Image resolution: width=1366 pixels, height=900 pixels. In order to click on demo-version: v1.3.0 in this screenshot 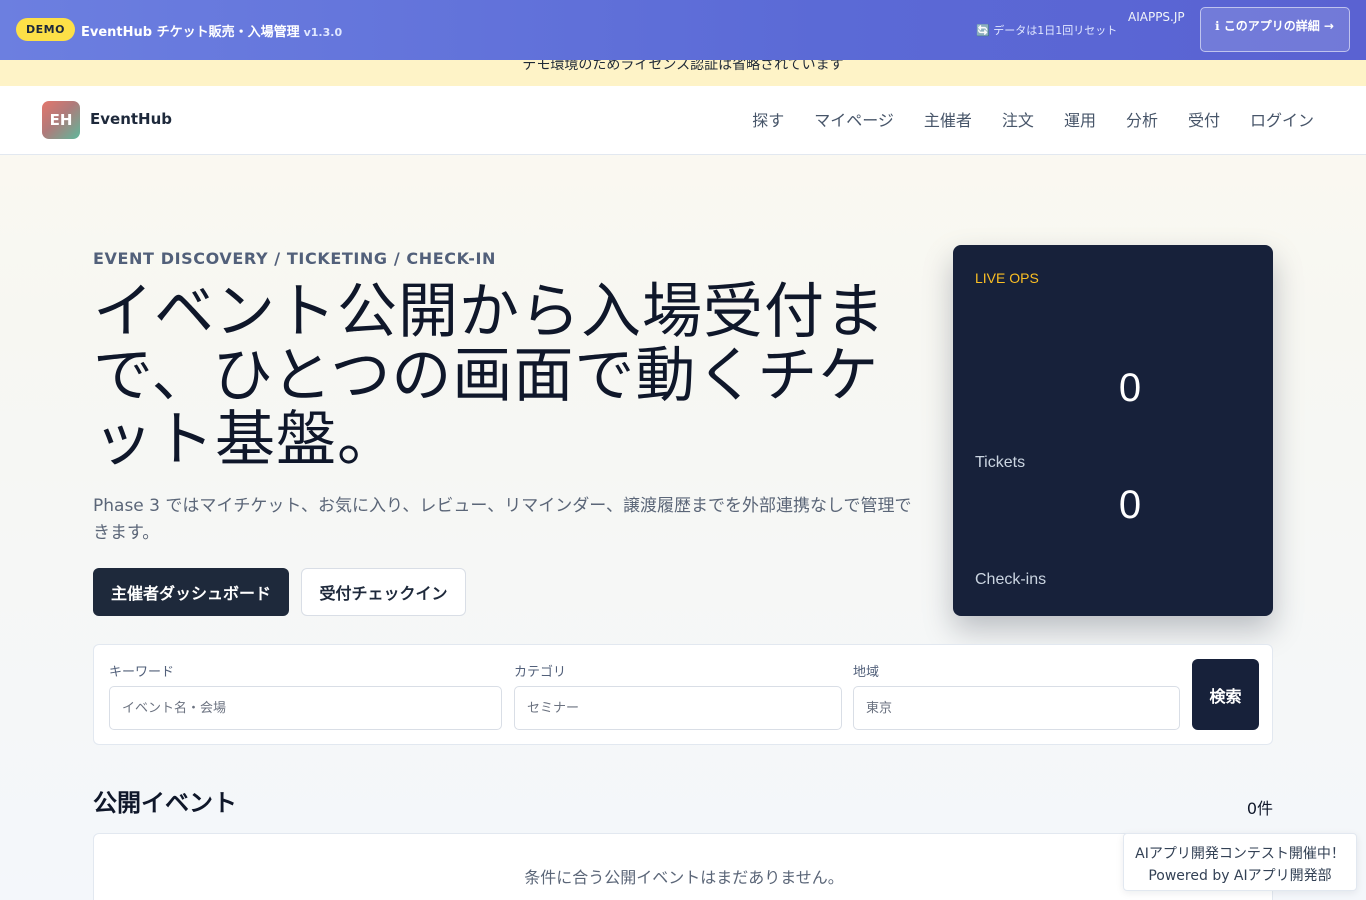, I will do `click(323, 32)`.